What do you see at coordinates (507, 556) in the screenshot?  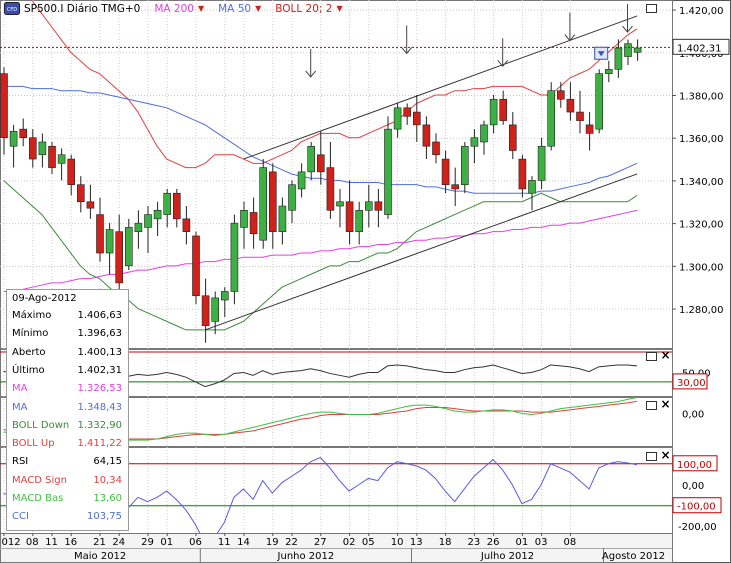 I see `month-label: Julho 2012` at bounding box center [507, 556].